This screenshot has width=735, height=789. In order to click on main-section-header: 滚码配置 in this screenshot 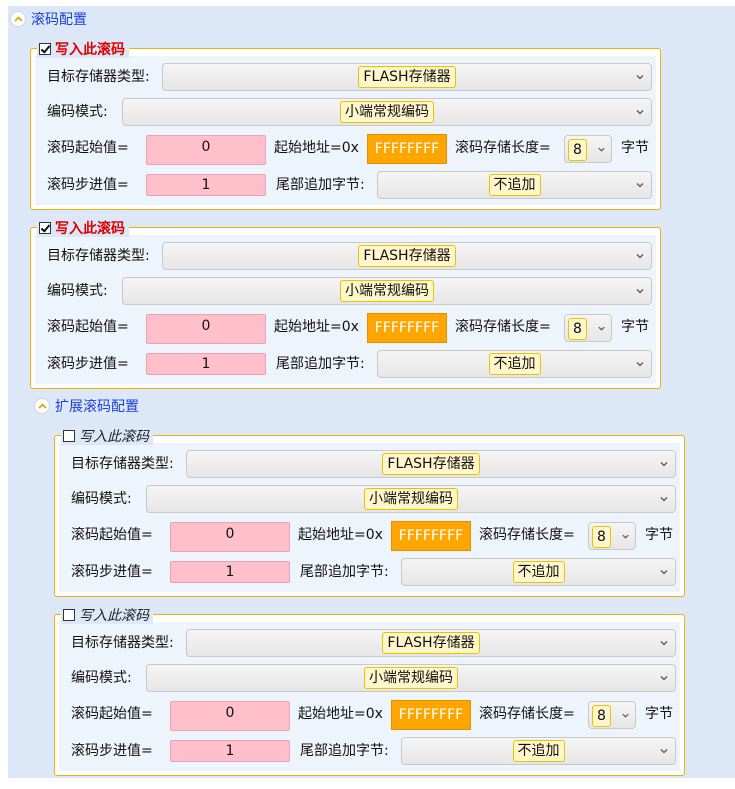, I will do `click(48, 19)`.